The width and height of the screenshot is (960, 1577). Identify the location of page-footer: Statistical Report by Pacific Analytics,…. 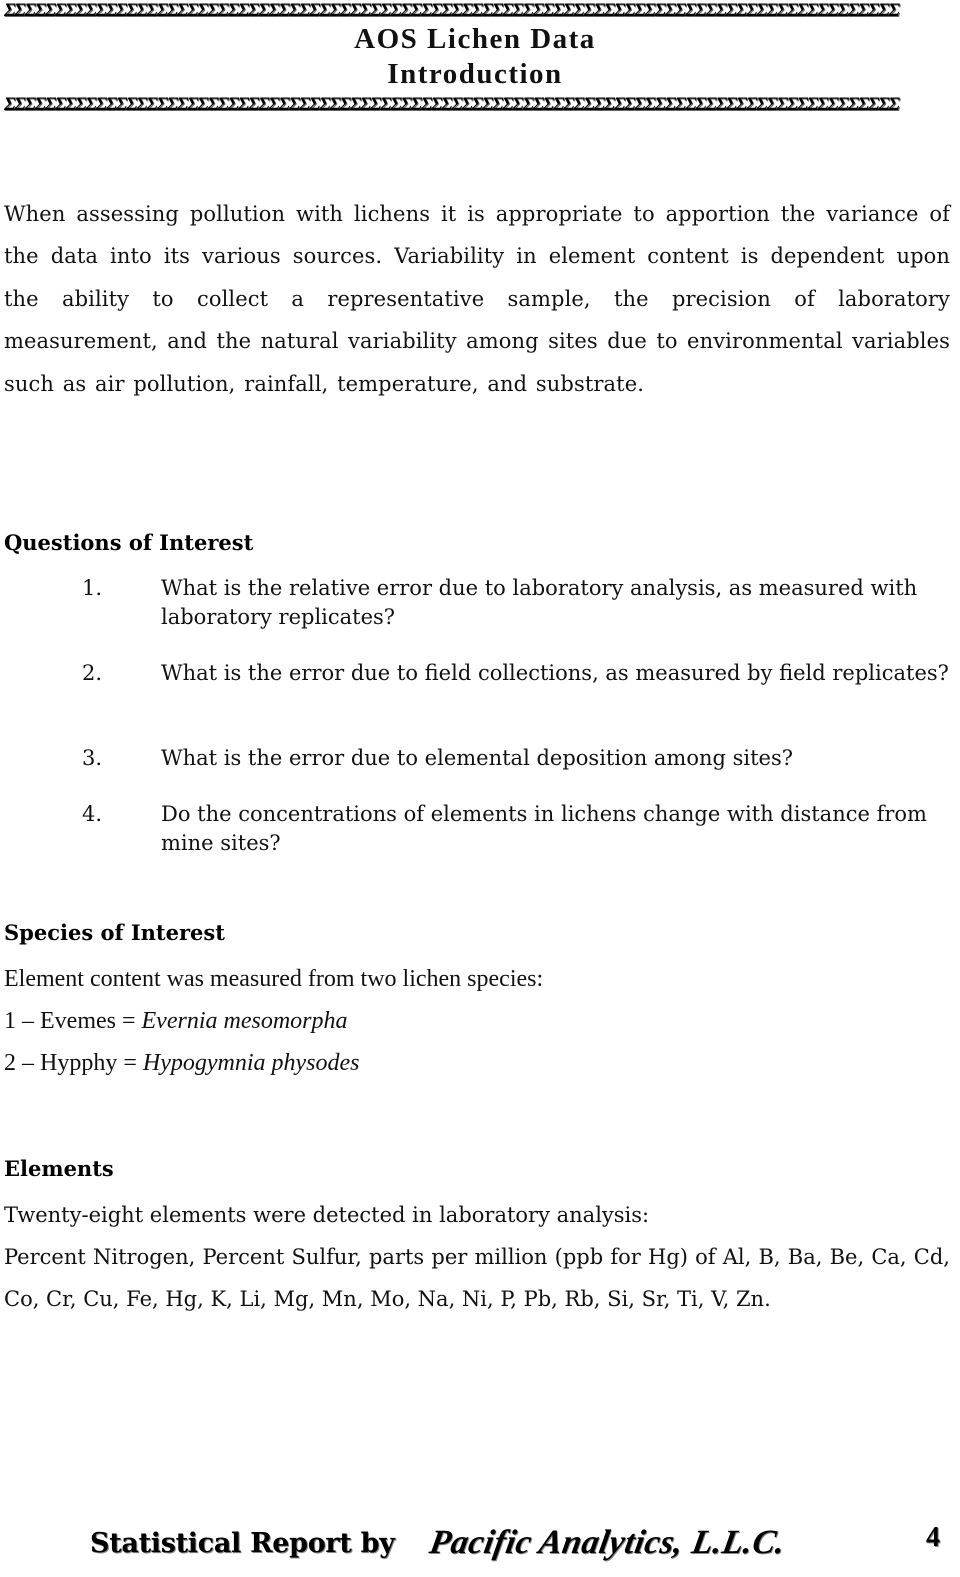
(520, 1545).